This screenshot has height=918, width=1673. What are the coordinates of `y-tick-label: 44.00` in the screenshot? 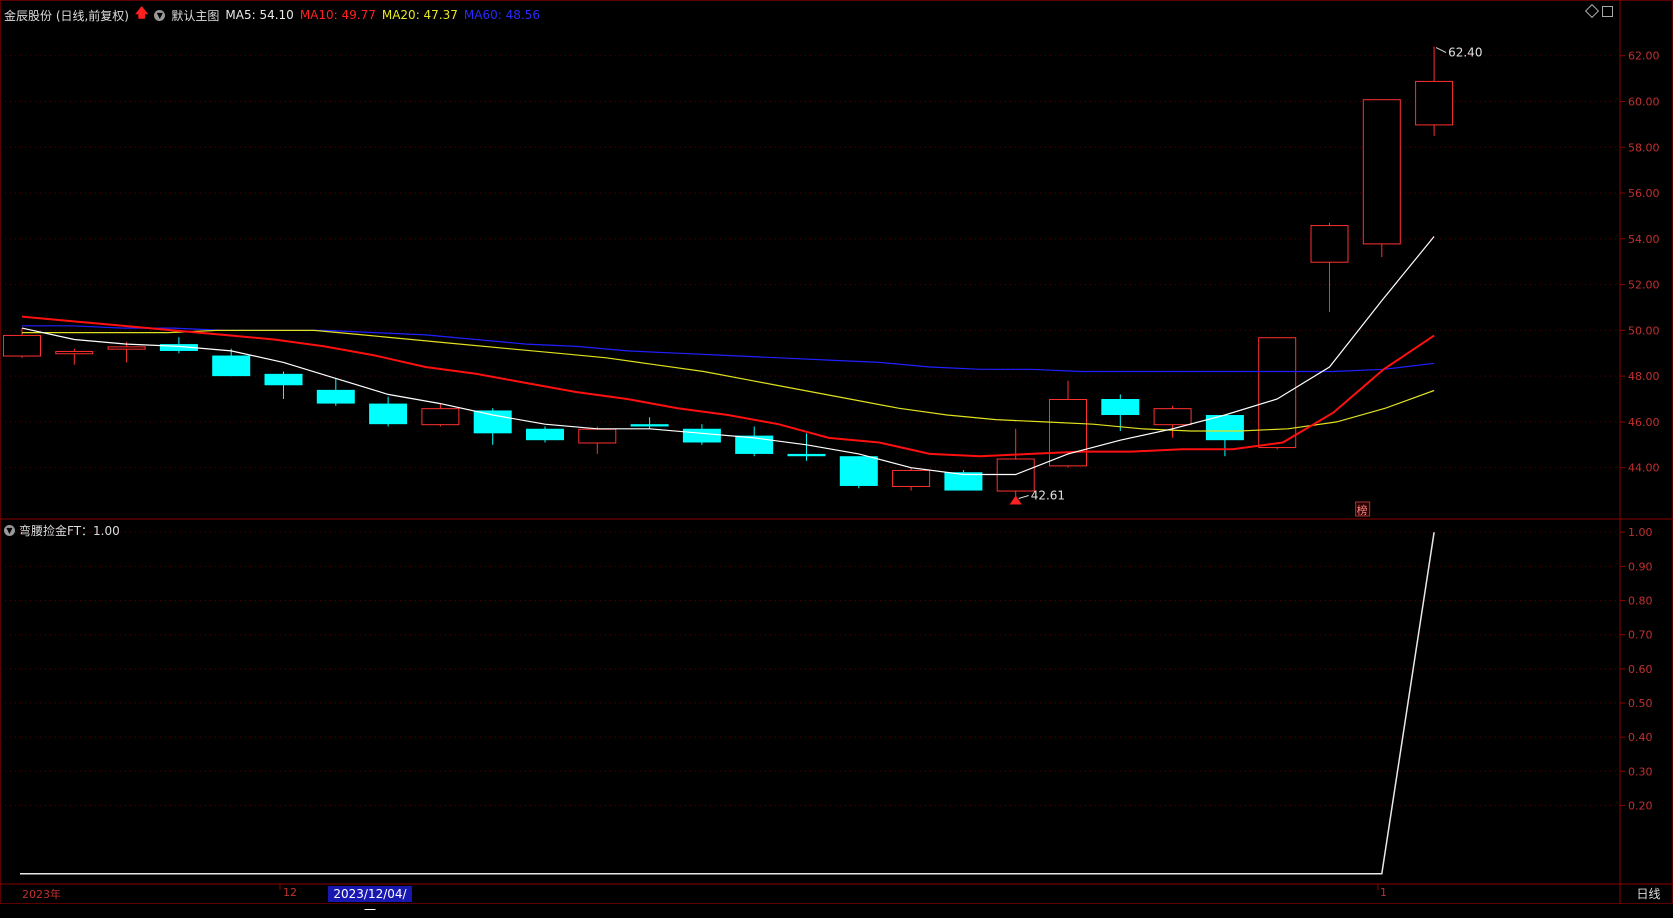 It's located at (1644, 468).